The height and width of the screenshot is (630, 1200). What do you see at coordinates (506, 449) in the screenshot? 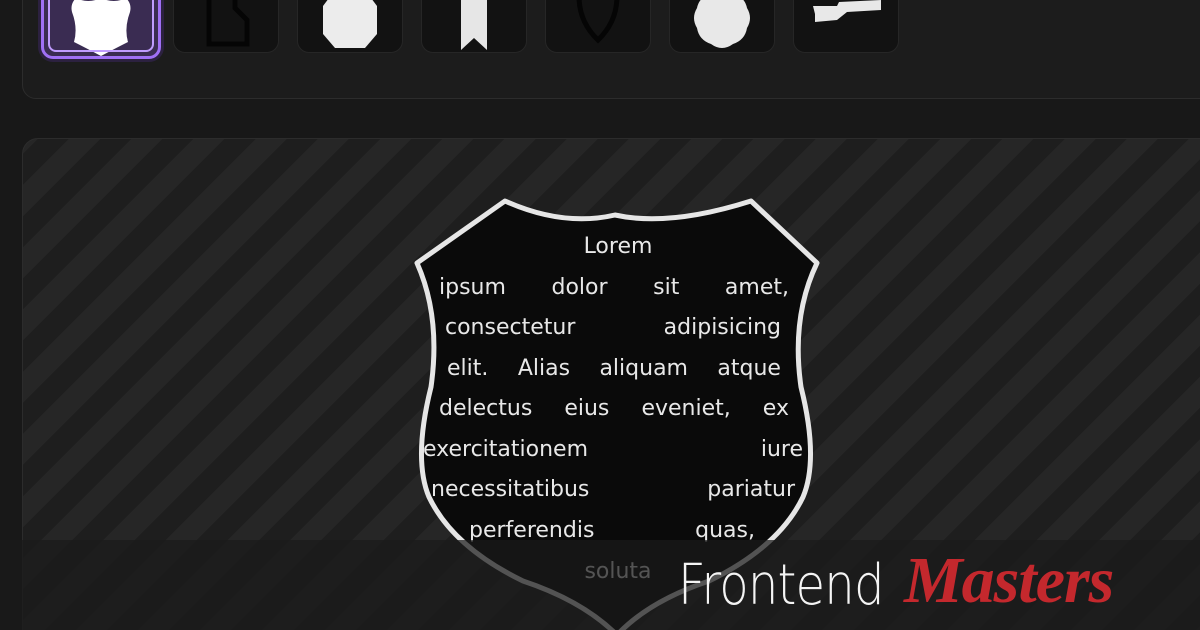
I see `text-word: exercitationem` at bounding box center [506, 449].